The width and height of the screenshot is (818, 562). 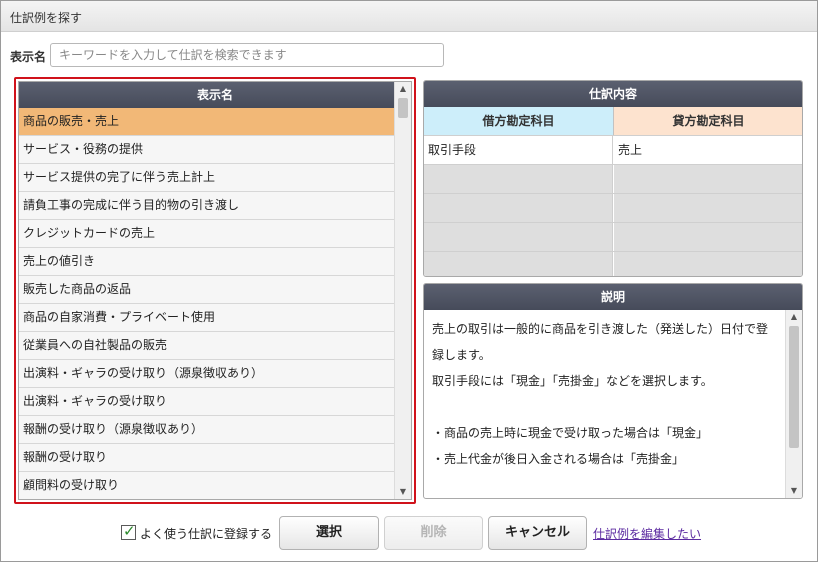 What do you see at coordinates (518, 150) in the screenshot?
I see `debit-cell: 取引手段` at bounding box center [518, 150].